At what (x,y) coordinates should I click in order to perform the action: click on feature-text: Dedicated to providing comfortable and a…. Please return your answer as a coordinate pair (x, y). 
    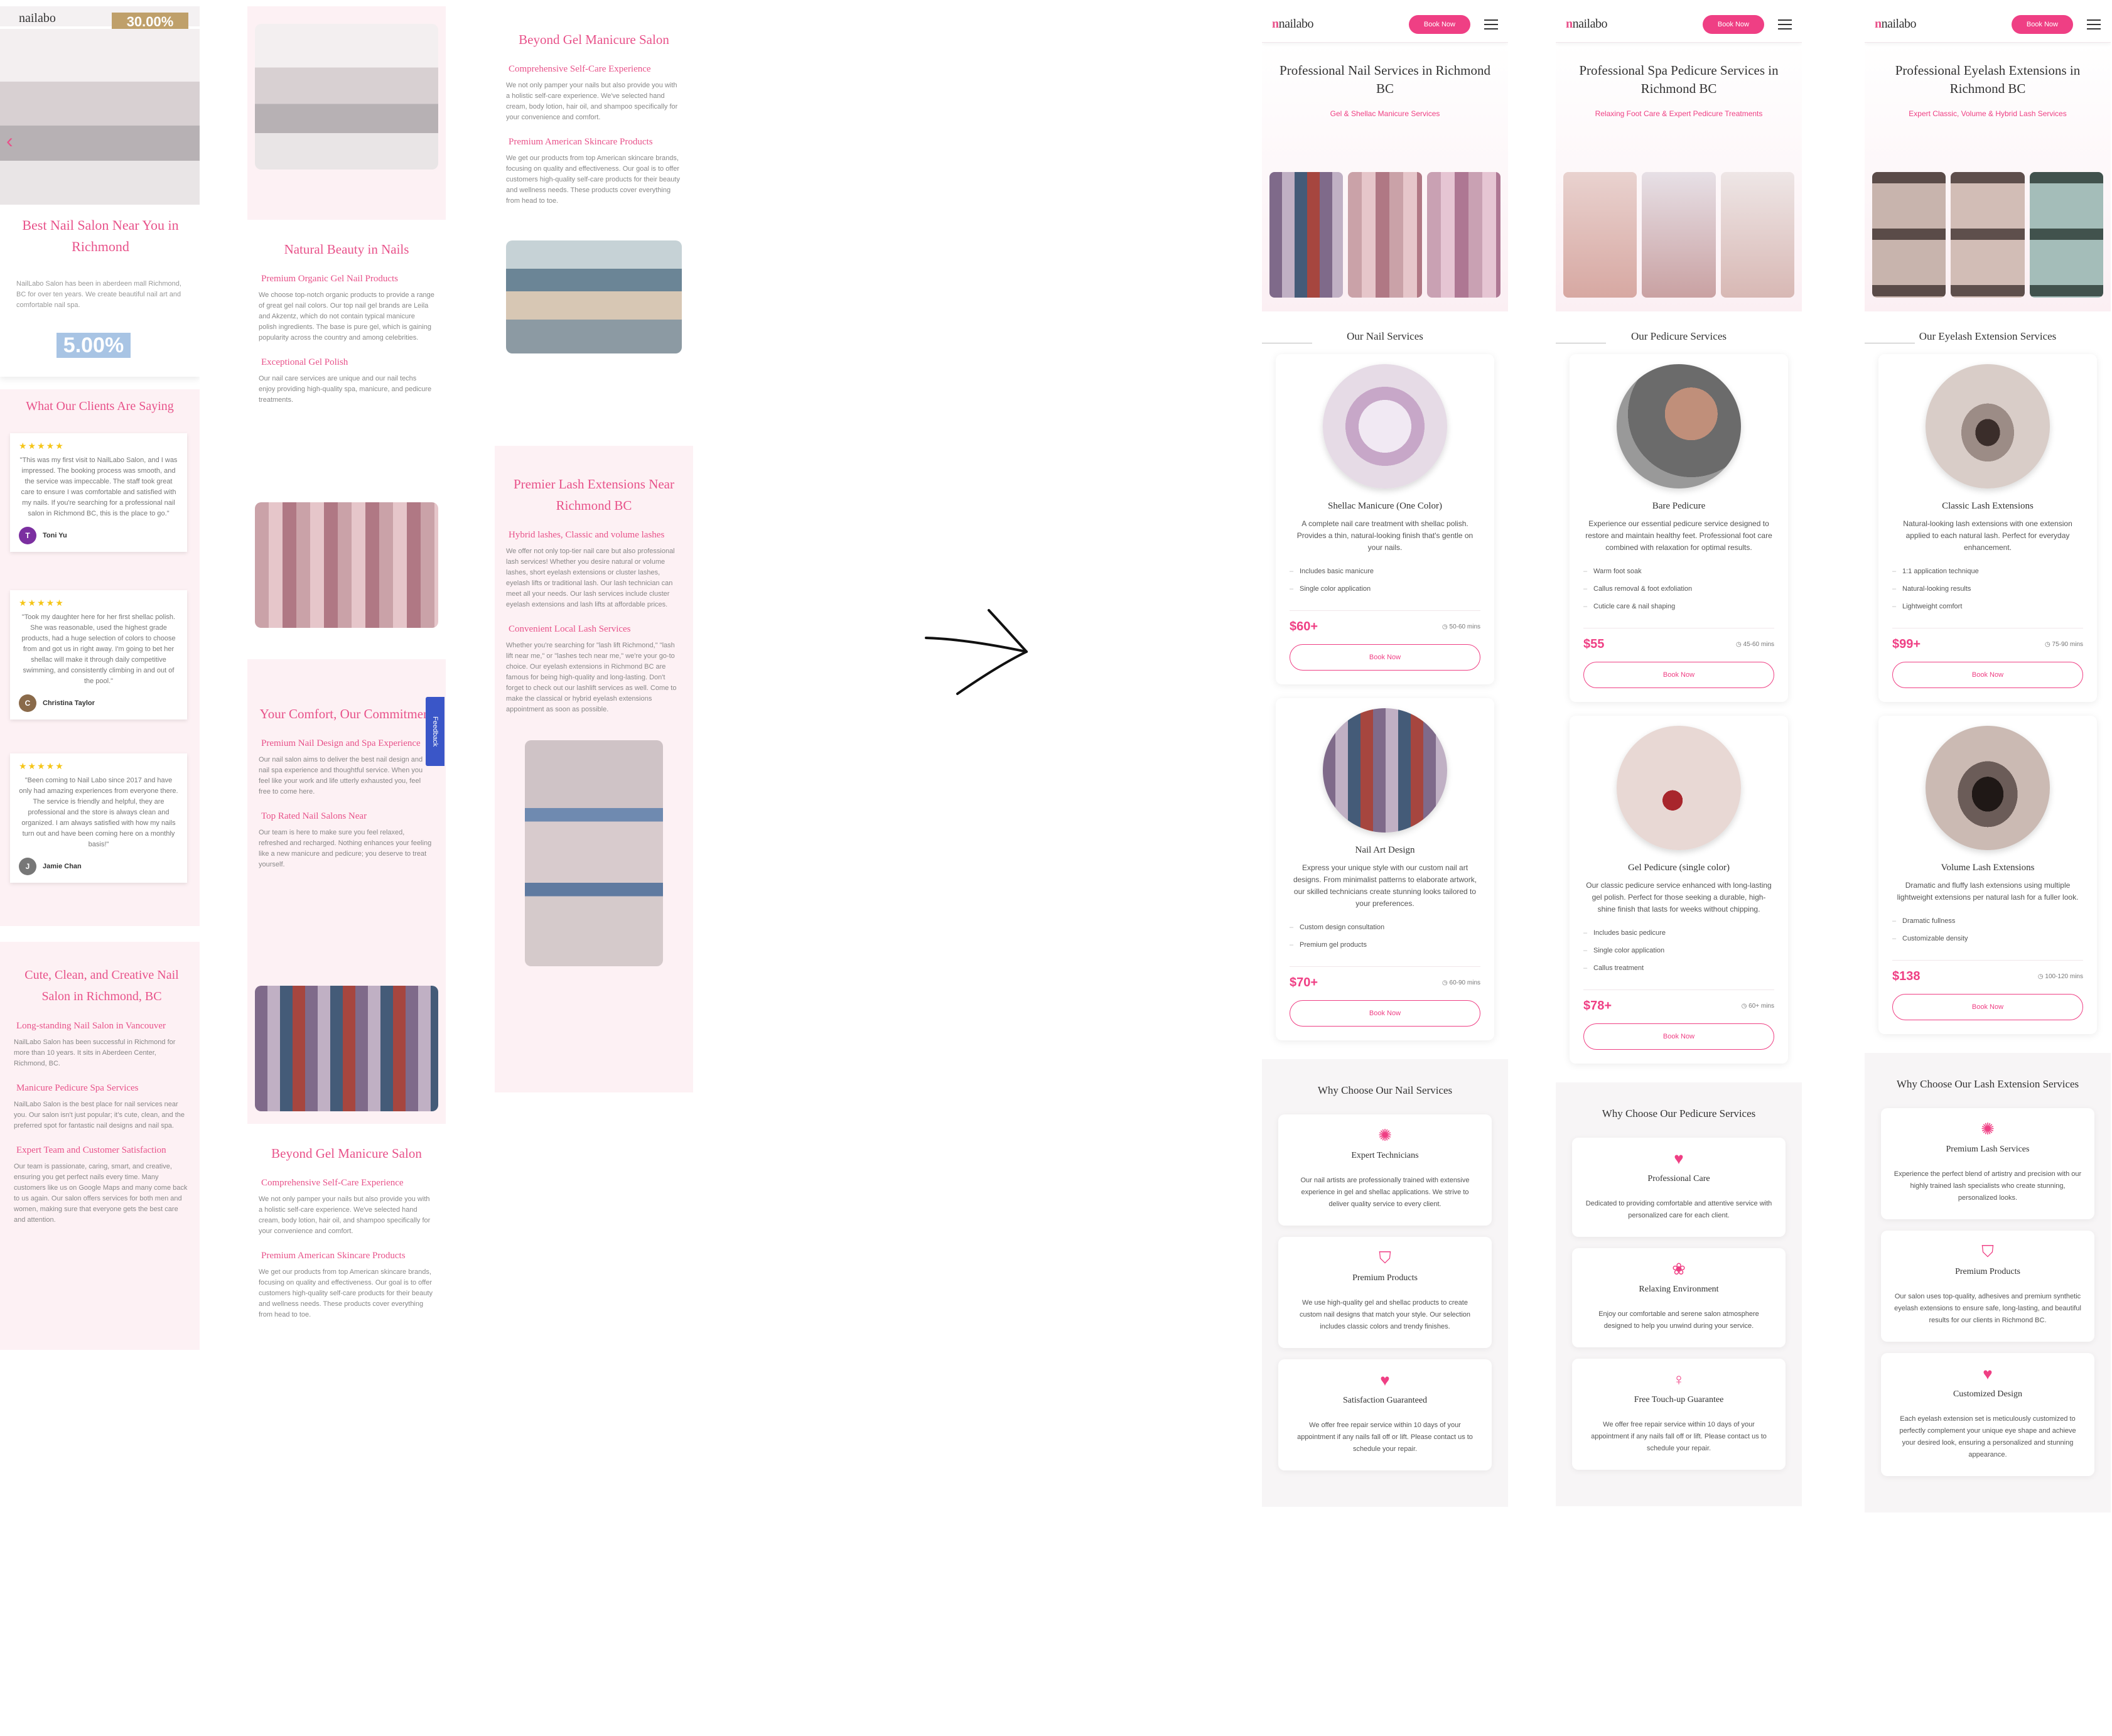
    Looking at the image, I should click on (1679, 1209).